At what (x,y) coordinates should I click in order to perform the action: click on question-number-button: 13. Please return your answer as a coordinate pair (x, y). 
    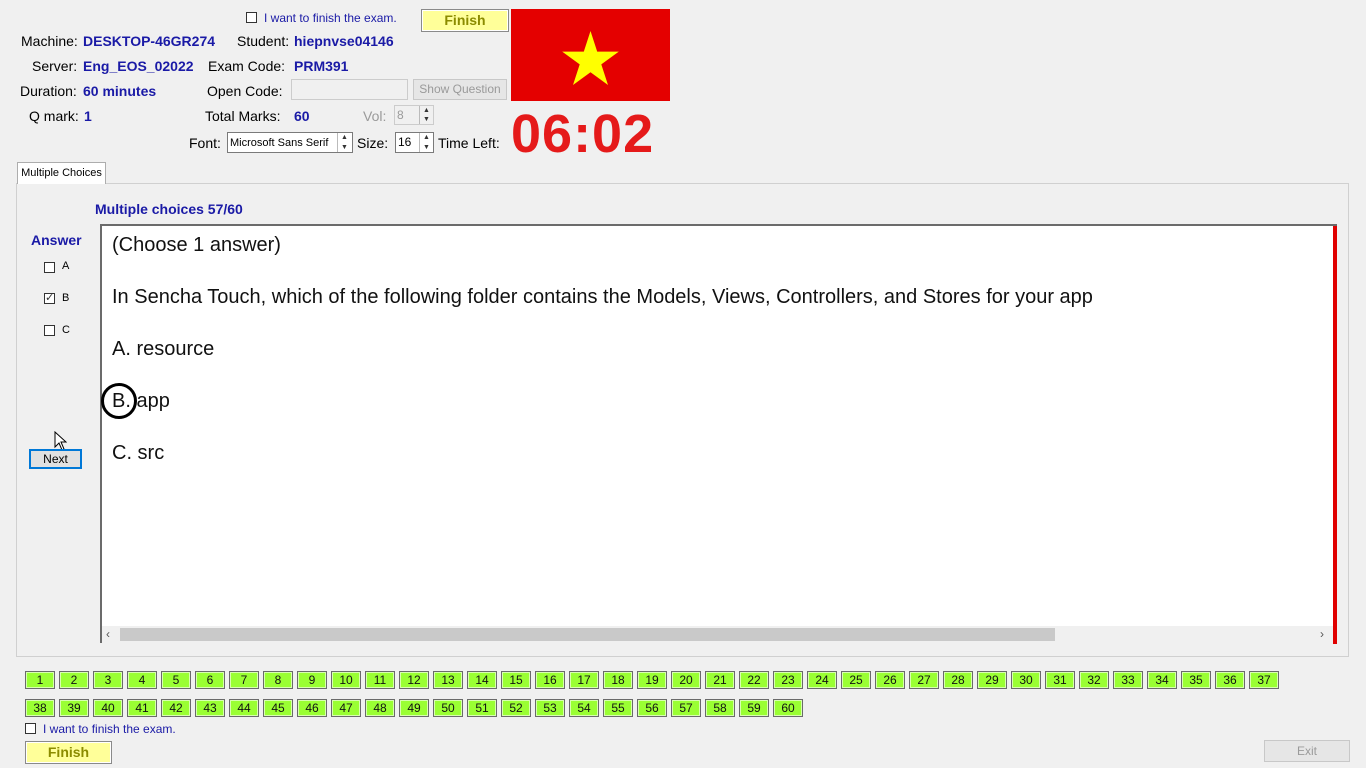
    Looking at the image, I should click on (448, 680).